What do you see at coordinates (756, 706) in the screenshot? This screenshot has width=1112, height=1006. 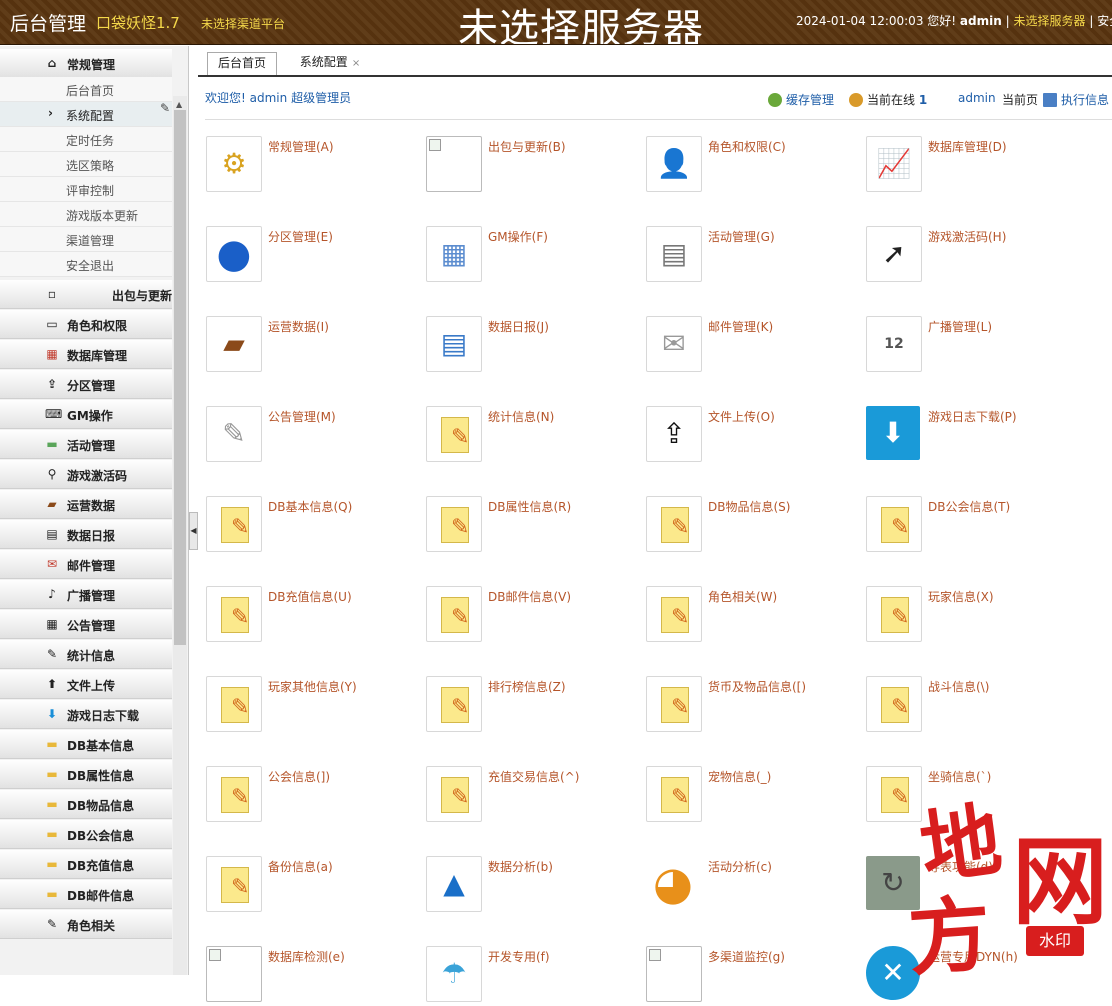 I see `grid-shortcut: 货币及物品信息([)` at bounding box center [756, 706].